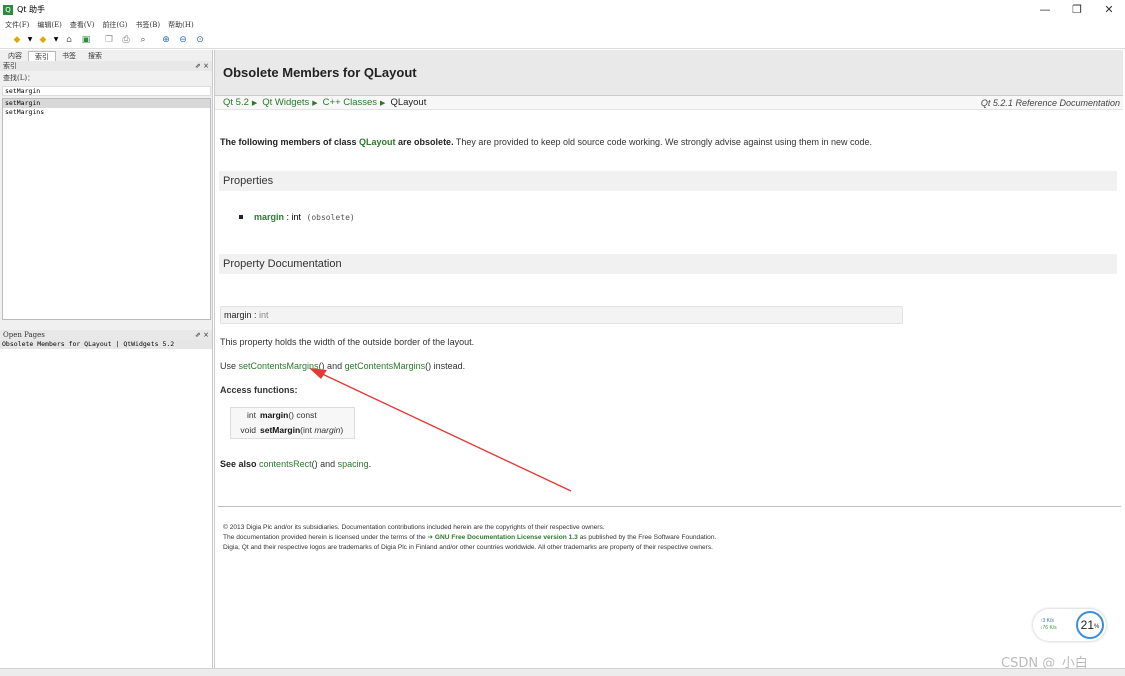 This screenshot has height=676, width=1125. I want to click on intro-text: are obsolete., so click(424, 142).